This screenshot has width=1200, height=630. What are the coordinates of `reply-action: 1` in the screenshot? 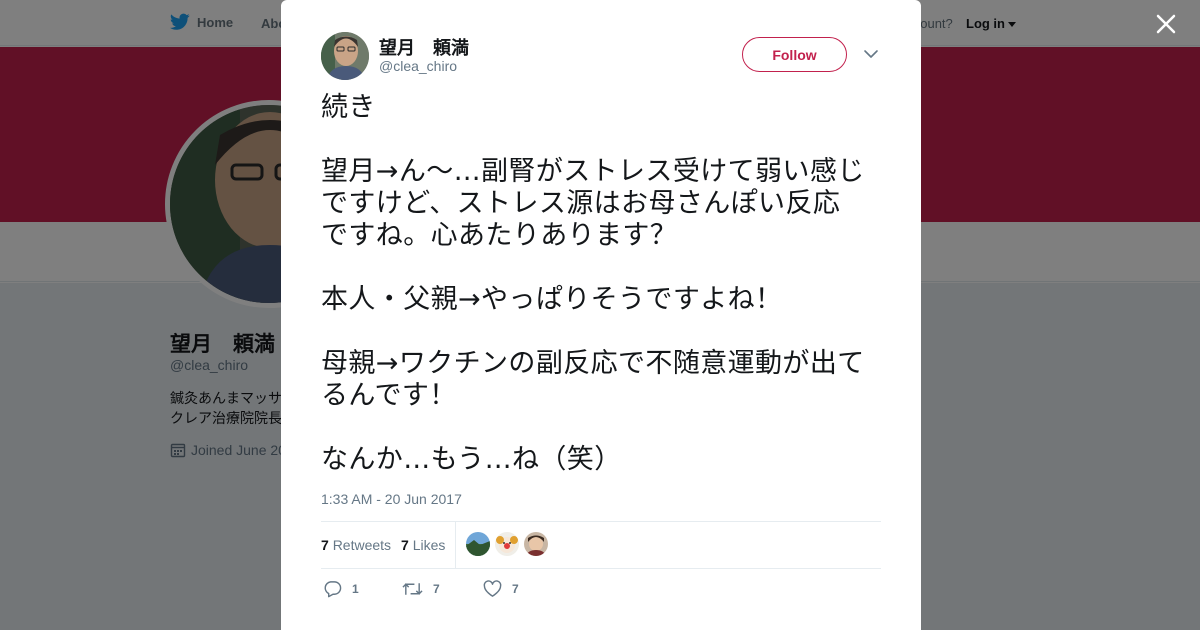 It's located at (341, 589).